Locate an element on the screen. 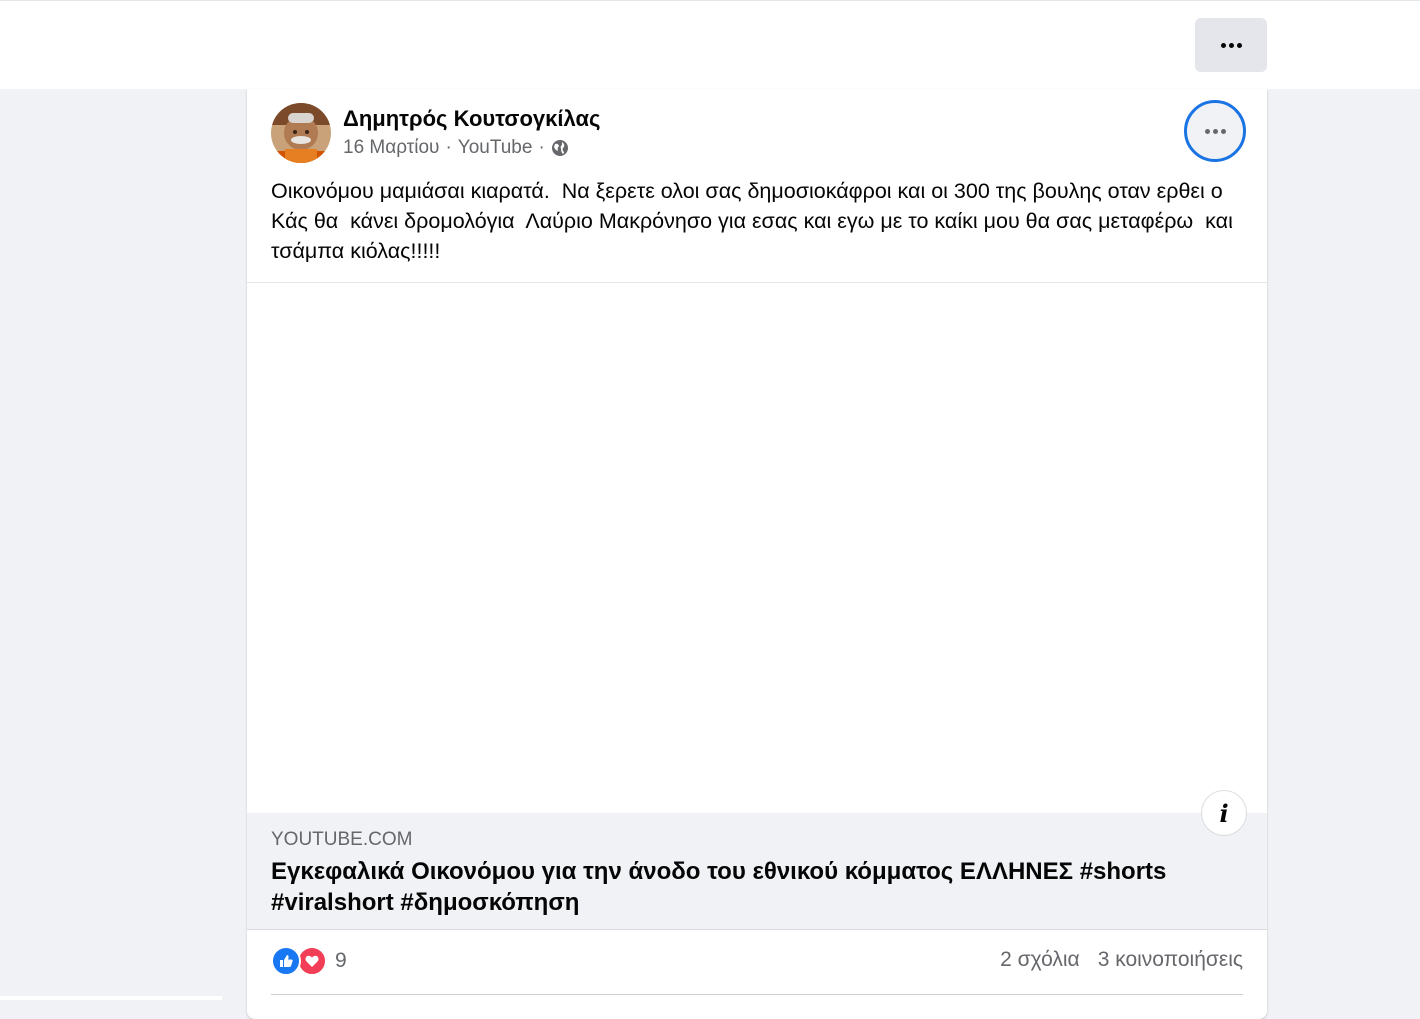 The image size is (1420, 1019). engagement-counts: 2 σχόλια 3 κοινοποιήσεις is located at coordinates (1121, 960).